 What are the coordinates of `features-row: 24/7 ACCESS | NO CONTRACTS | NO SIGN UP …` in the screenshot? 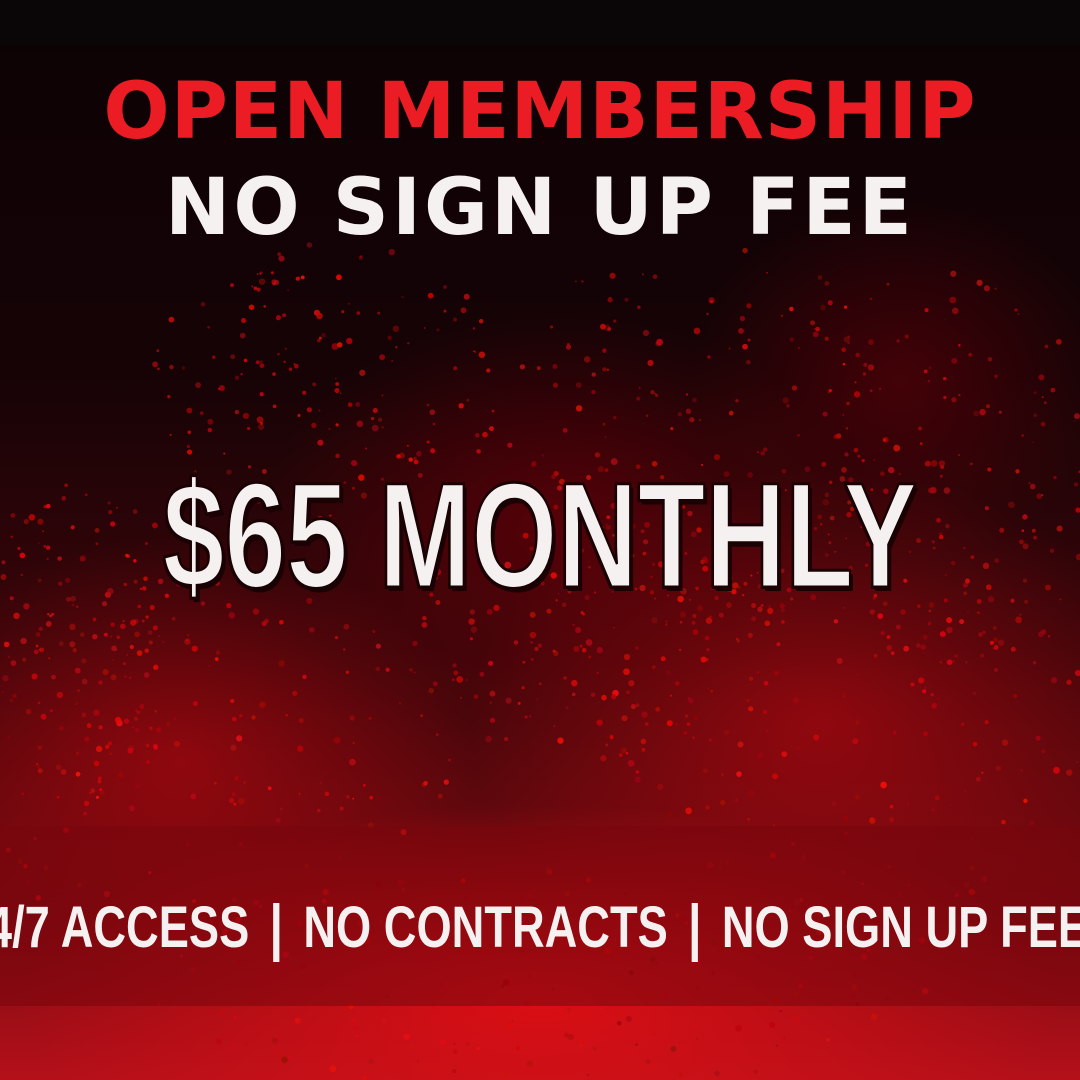 It's located at (540, 928).